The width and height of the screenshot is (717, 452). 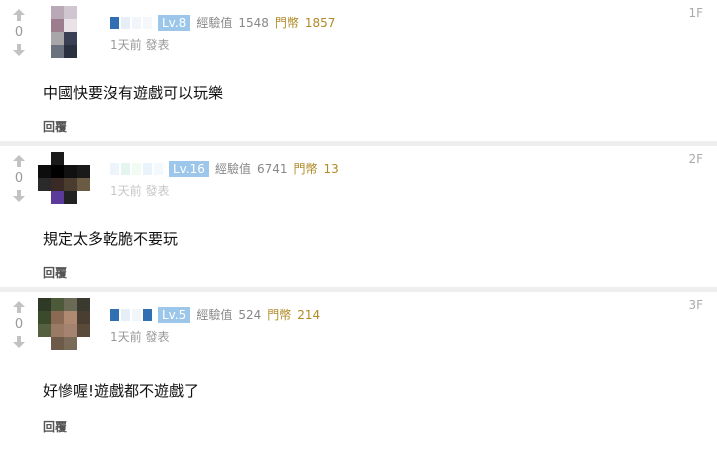 I want to click on level-badge: Lv.16, so click(x=189, y=169).